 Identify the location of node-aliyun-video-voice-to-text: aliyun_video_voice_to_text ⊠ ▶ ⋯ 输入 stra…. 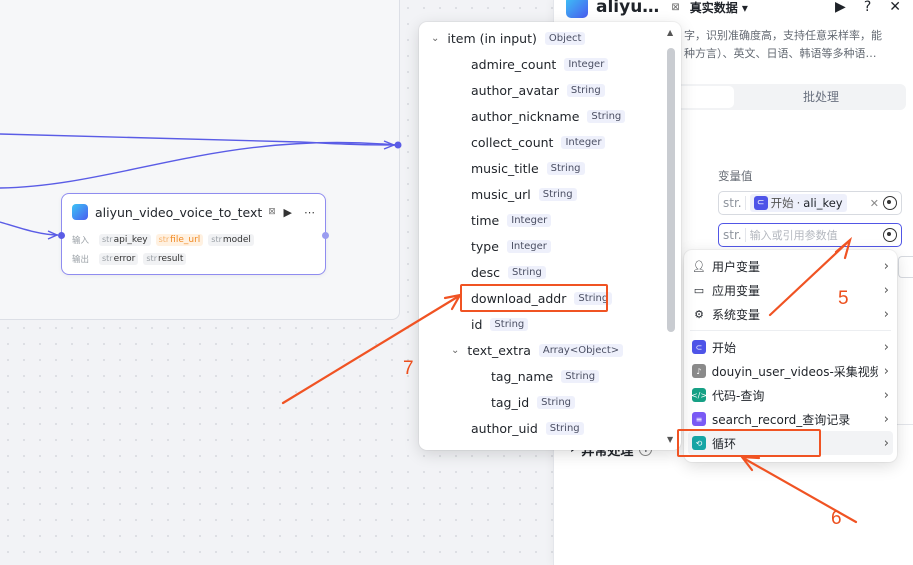
(193, 234).